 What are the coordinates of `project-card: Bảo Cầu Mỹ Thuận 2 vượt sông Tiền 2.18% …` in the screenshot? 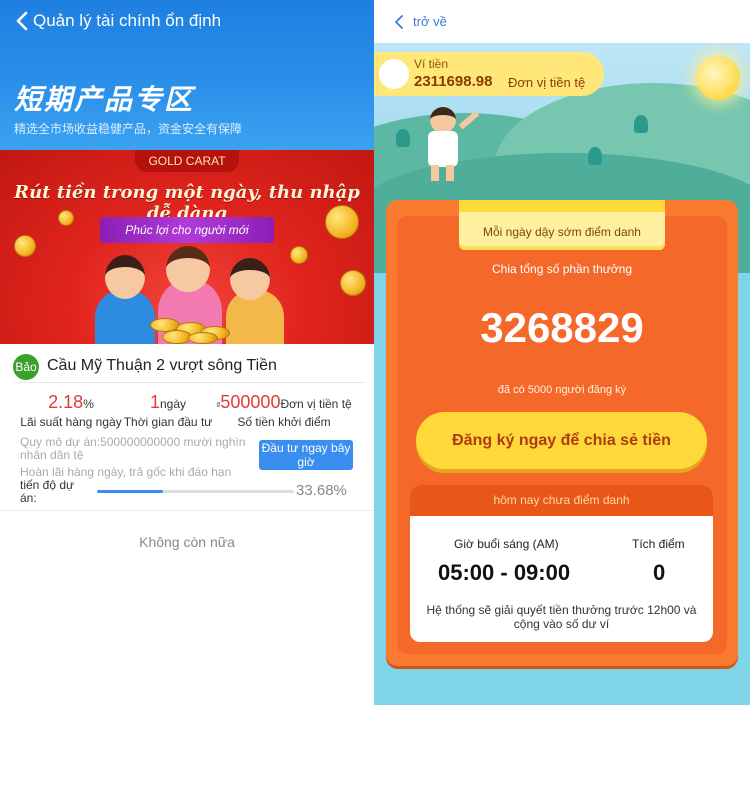 It's located at (187, 429).